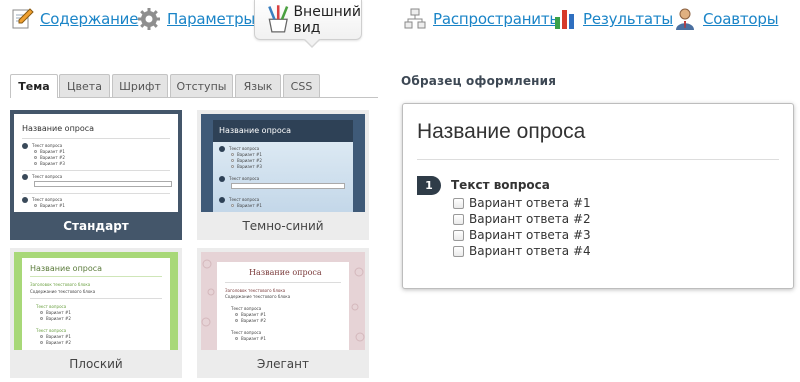  I want to click on preview-question-text: Текст вопроса, so click(500, 185).